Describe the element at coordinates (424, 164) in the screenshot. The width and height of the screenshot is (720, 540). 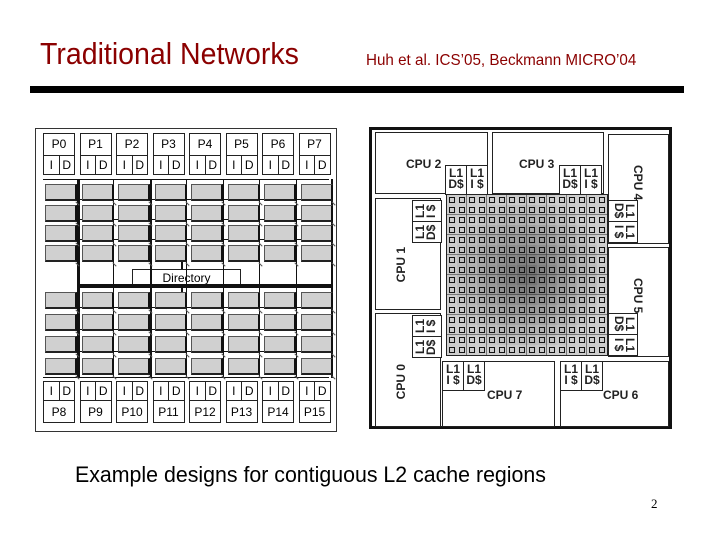
I see `cpu2-label: CPU 2` at that location.